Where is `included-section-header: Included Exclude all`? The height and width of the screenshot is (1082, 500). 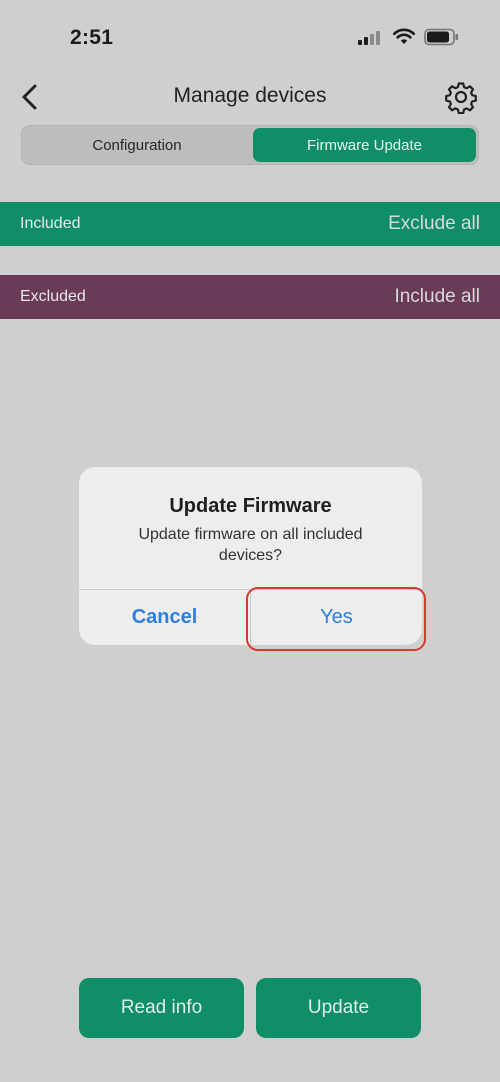
included-section-header: Included Exclude all is located at coordinates (250, 224).